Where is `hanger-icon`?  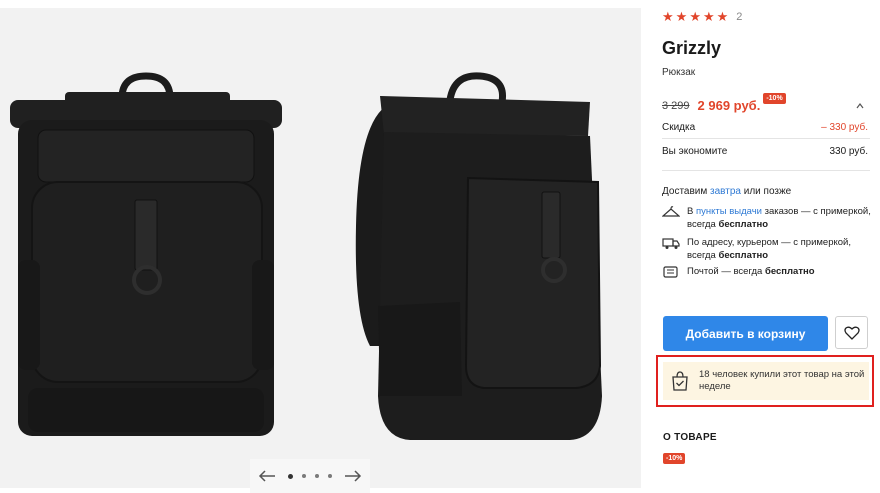
hanger-icon is located at coordinates (671, 211).